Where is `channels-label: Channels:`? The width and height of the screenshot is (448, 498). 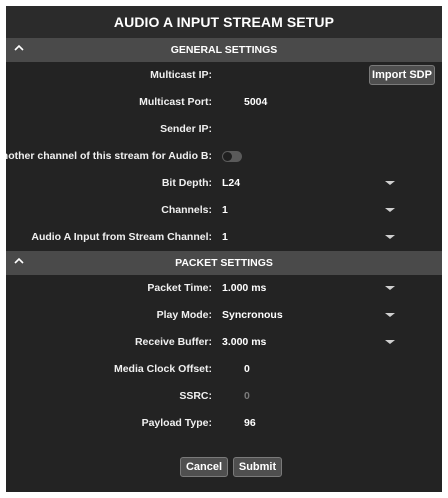
channels-label: Channels: is located at coordinates (186, 210).